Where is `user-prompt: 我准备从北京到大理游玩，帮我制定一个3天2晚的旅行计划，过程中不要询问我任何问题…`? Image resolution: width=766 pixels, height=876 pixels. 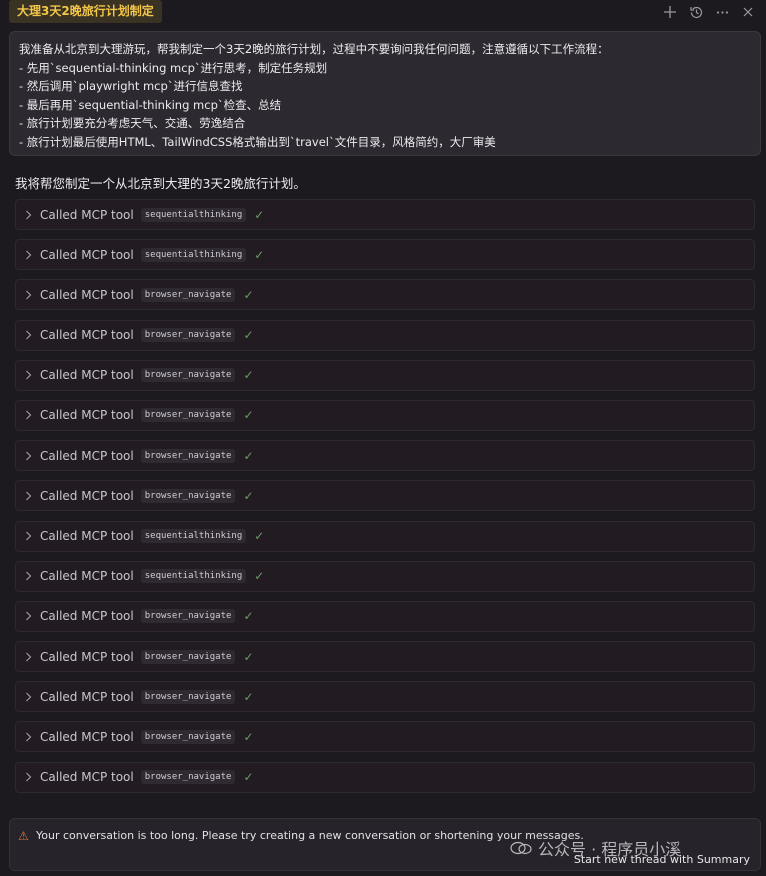 user-prompt: 我准备从北京到大理游玩，帮我制定一个3天2晚的旅行计划，过程中不要询问我任何问题… is located at coordinates (385, 93).